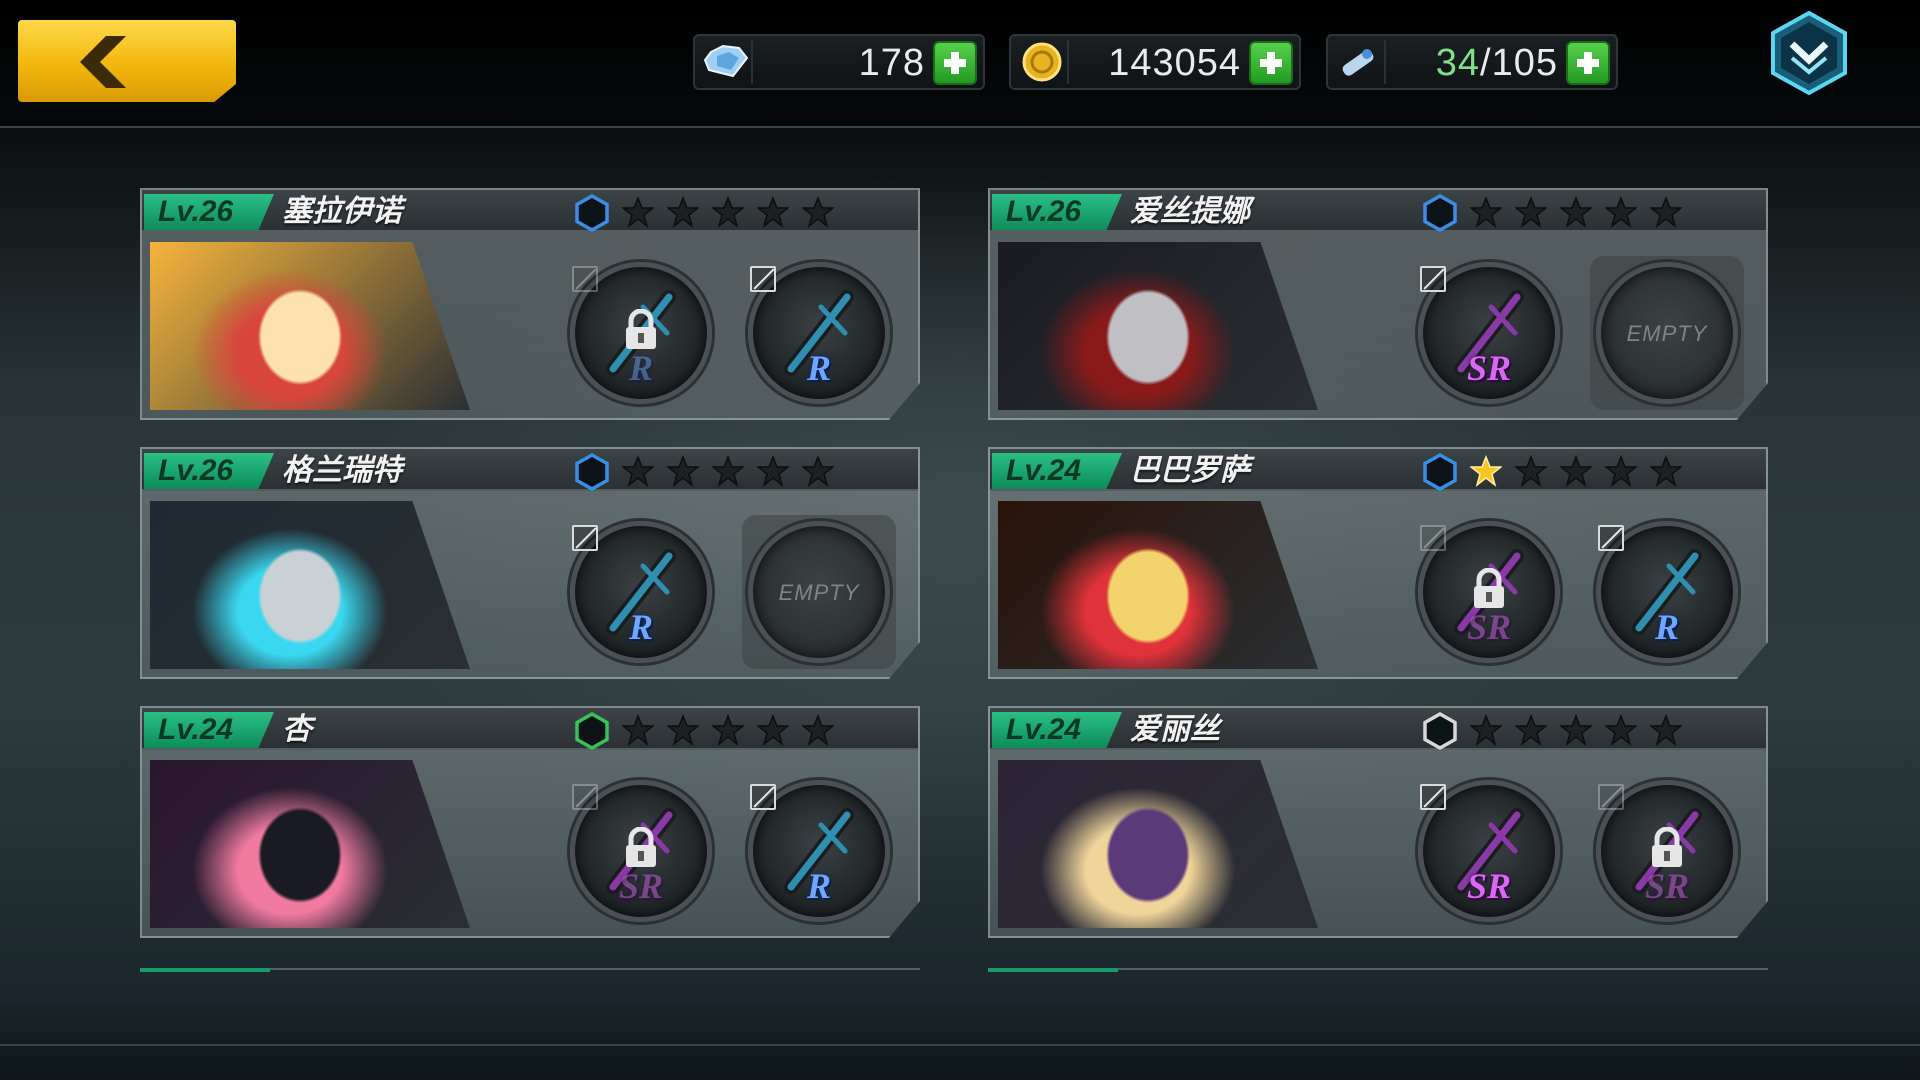  What do you see at coordinates (297, 729) in the screenshot?
I see `character-name: 杏` at bounding box center [297, 729].